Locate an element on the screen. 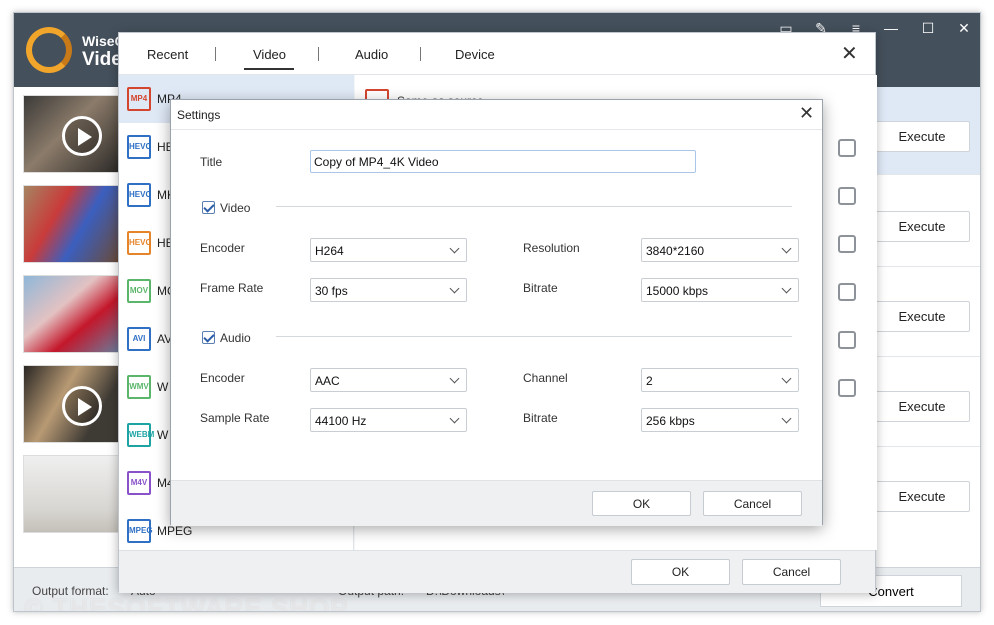 This screenshot has width=994, height=625. tab-device: Device is located at coordinates (475, 54).